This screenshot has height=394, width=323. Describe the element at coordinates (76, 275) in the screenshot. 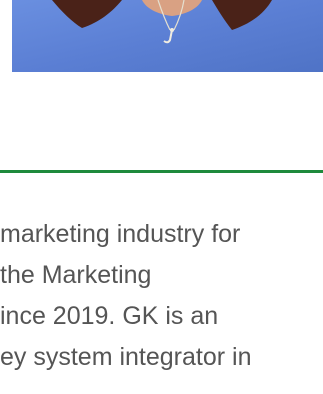

I see `bio-line-text: the Marketing` at that location.